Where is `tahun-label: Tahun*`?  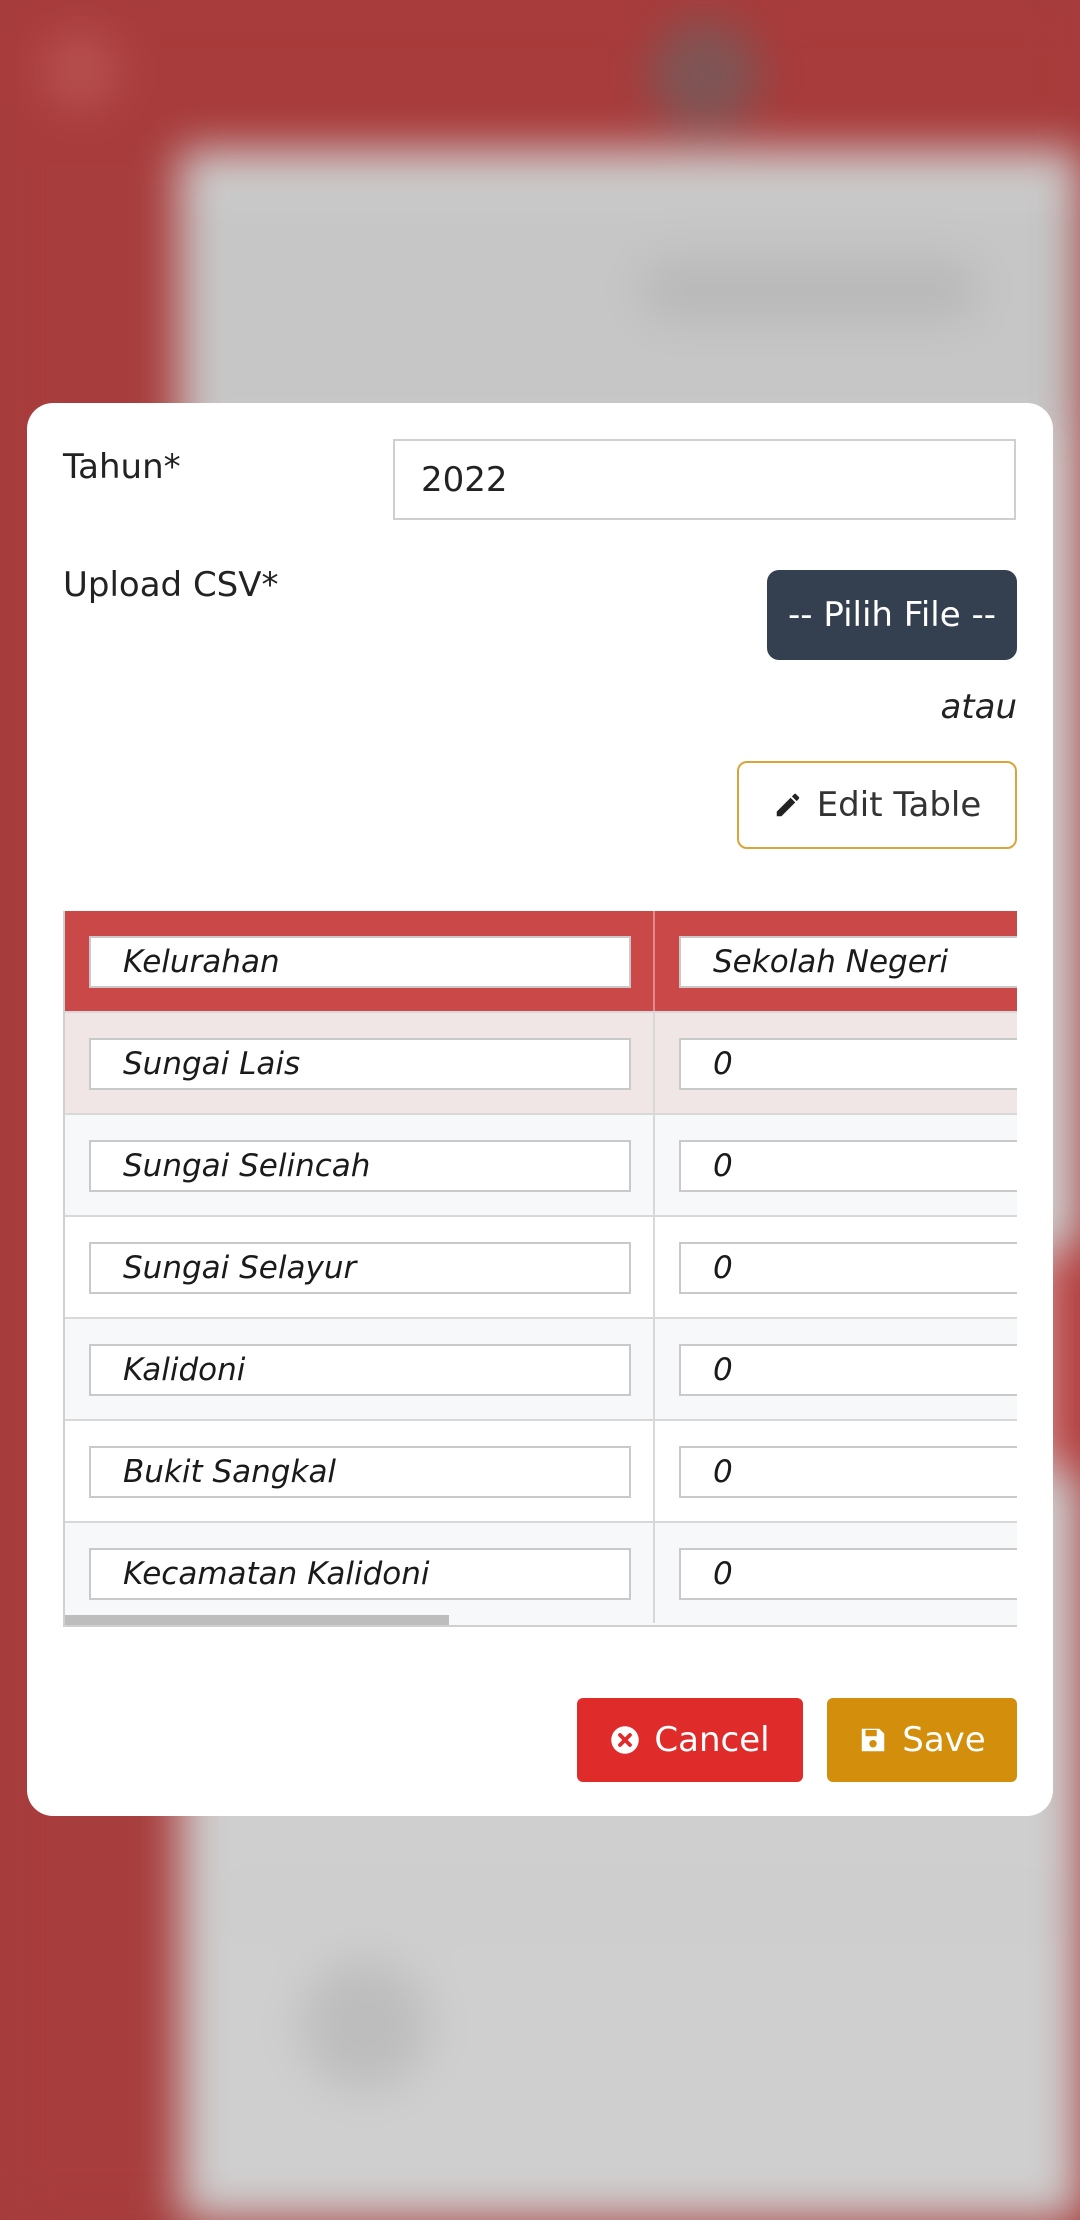
tahun-label: Tahun* is located at coordinates (122, 467).